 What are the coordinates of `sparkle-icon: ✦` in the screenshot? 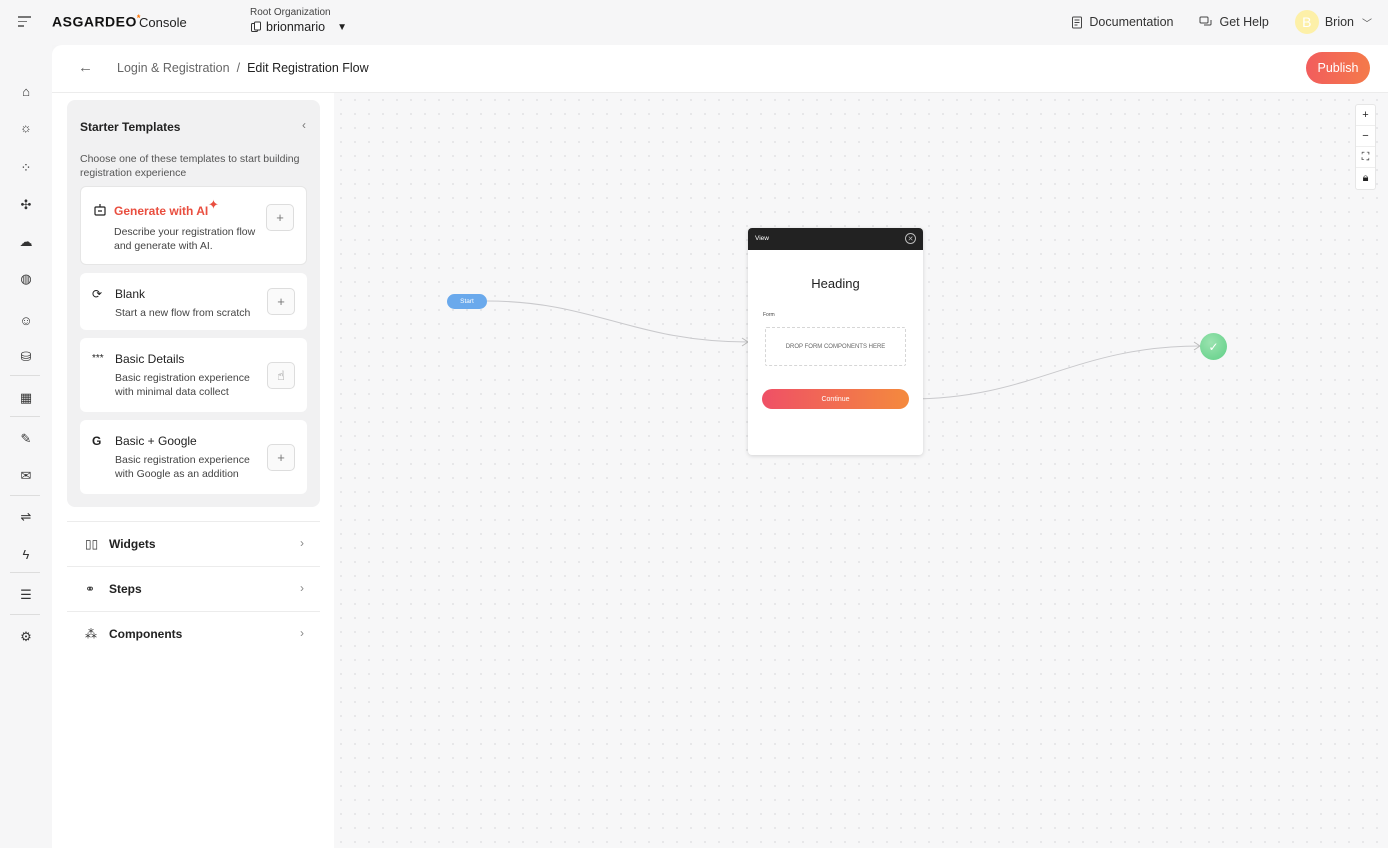 It's located at (213, 204).